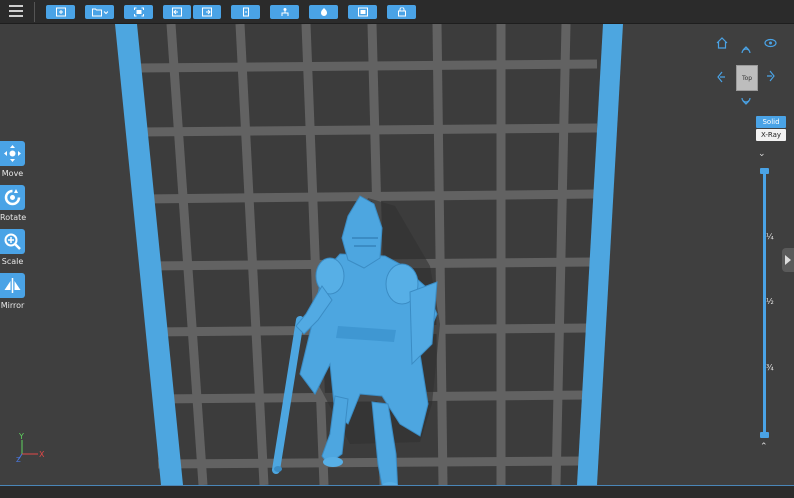  I want to click on preview-button, so click(362, 12).